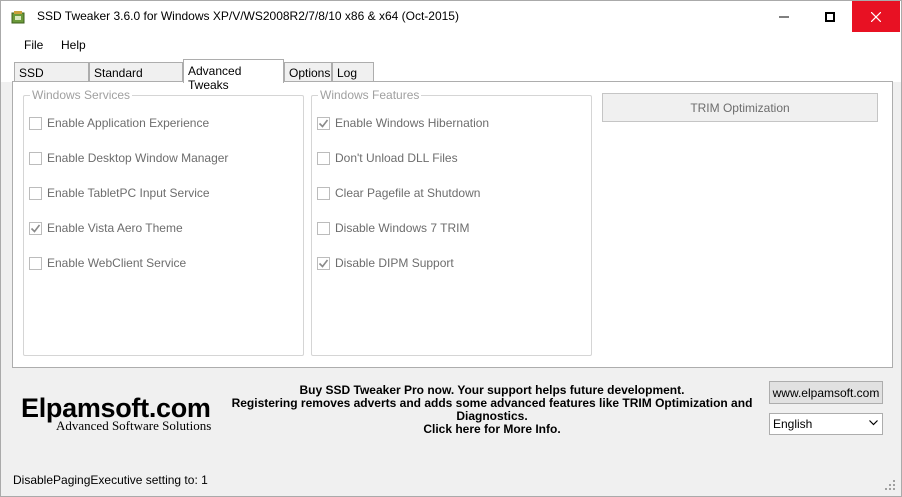 Image resolution: width=902 pixels, height=497 pixels. Describe the element at coordinates (233, 75) in the screenshot. I see `tab-advanced-tweaks: Advanced Tweaks` at that location.